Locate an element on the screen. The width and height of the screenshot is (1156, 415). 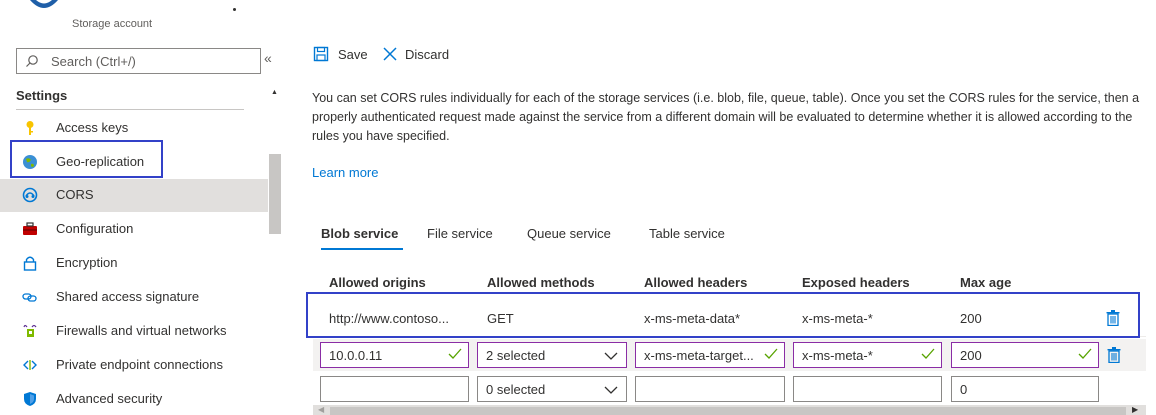
sidebar-item-label: Access keys is located at coordinates (92, 127).